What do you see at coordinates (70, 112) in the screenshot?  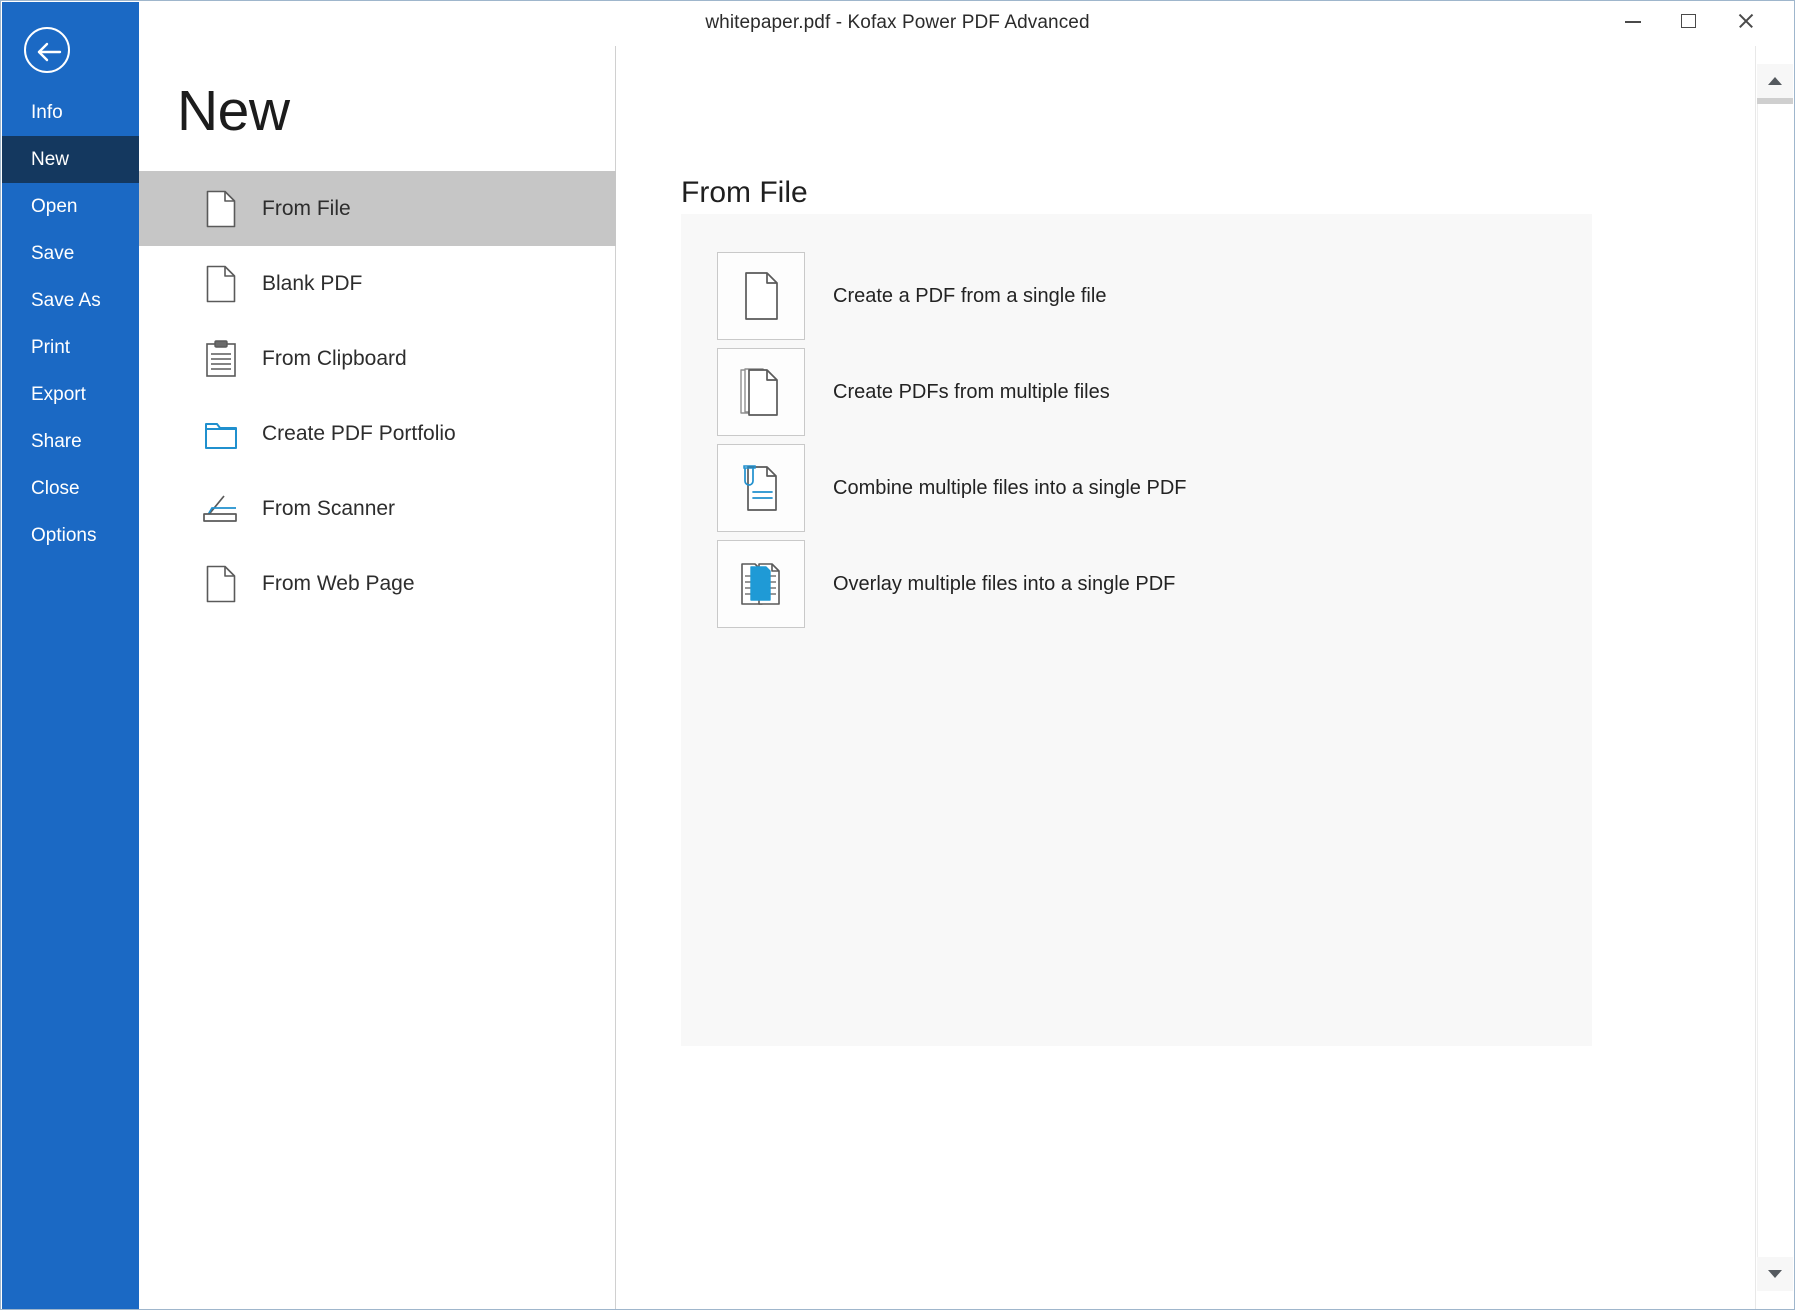 I see `sidebar-item-info: Info` at bounding box center [70, 112].